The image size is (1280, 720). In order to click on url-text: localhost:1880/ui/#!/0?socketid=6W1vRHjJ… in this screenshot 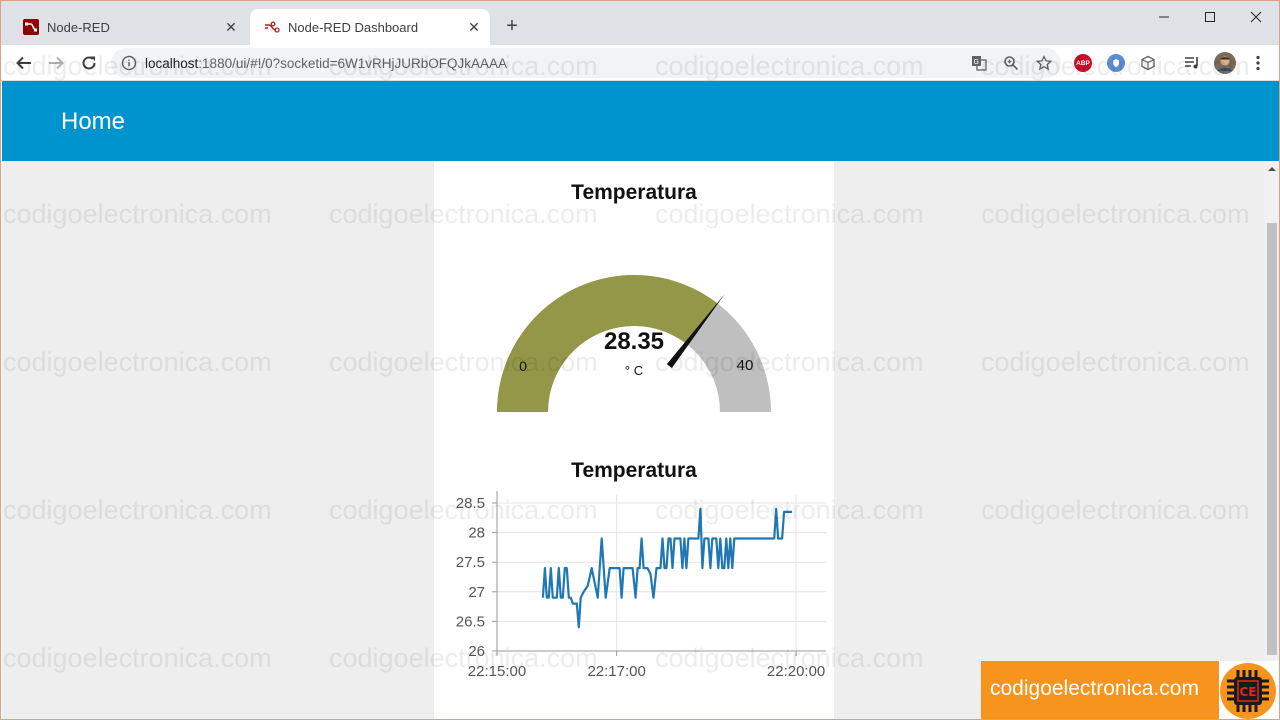, I will do `click(326, 63)`.